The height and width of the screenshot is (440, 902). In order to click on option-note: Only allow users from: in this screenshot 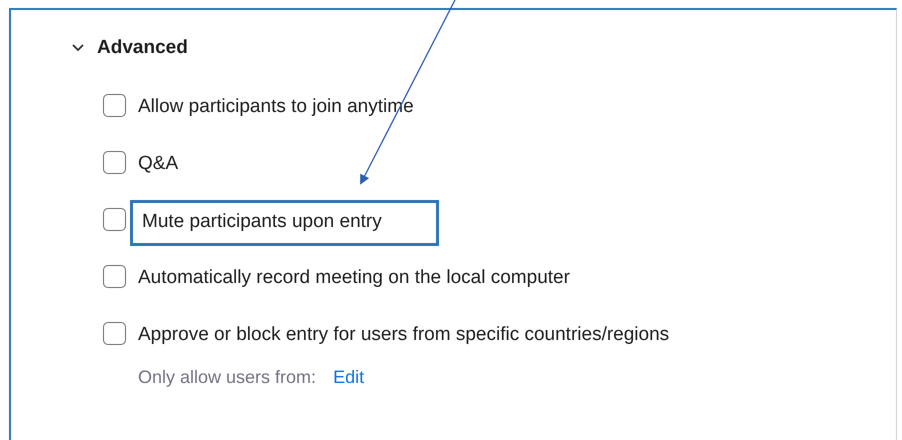, I will do `click(227, 377)`.